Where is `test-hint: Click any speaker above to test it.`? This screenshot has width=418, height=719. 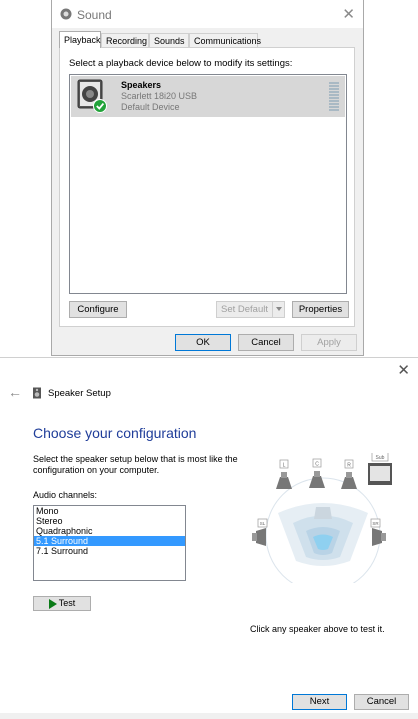 test-hint: Click any speaker above to test it. is located at coordinates (317, 629).